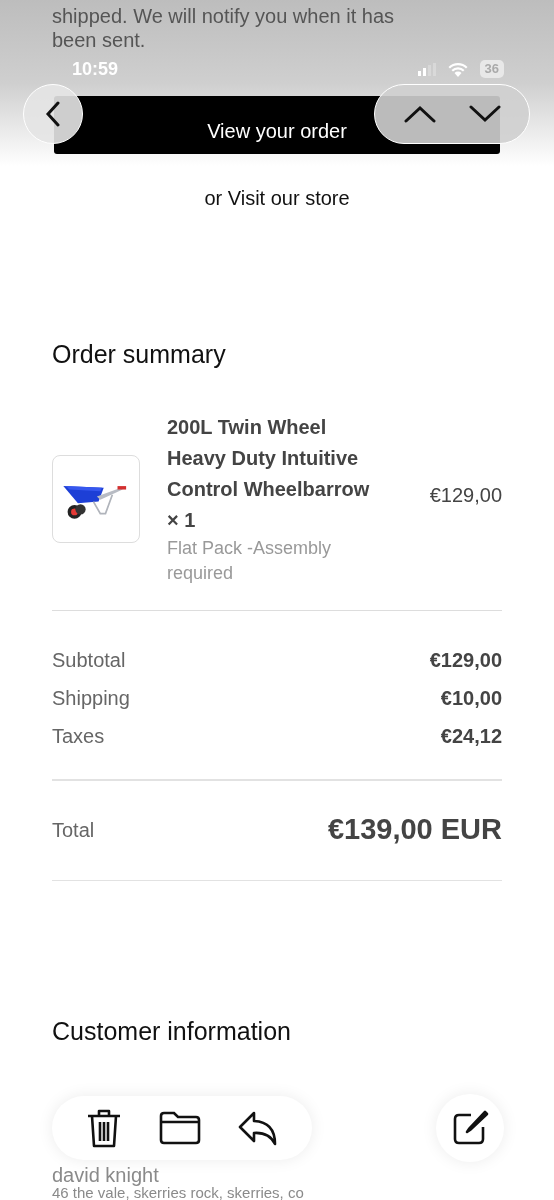  I want to click on summary-label: Taxes, so click(78, 736).